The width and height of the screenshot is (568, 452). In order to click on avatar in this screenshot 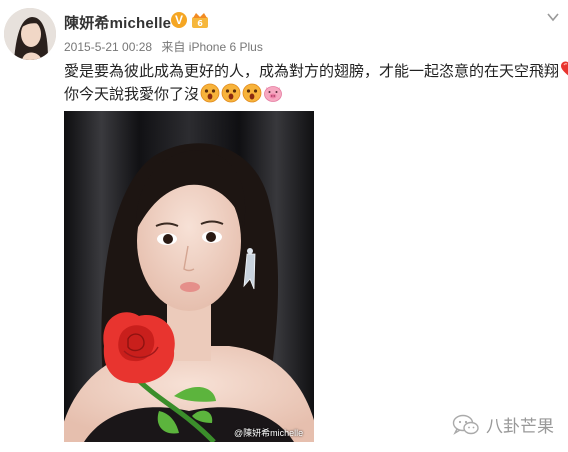, I will do `click(30, 34)`.